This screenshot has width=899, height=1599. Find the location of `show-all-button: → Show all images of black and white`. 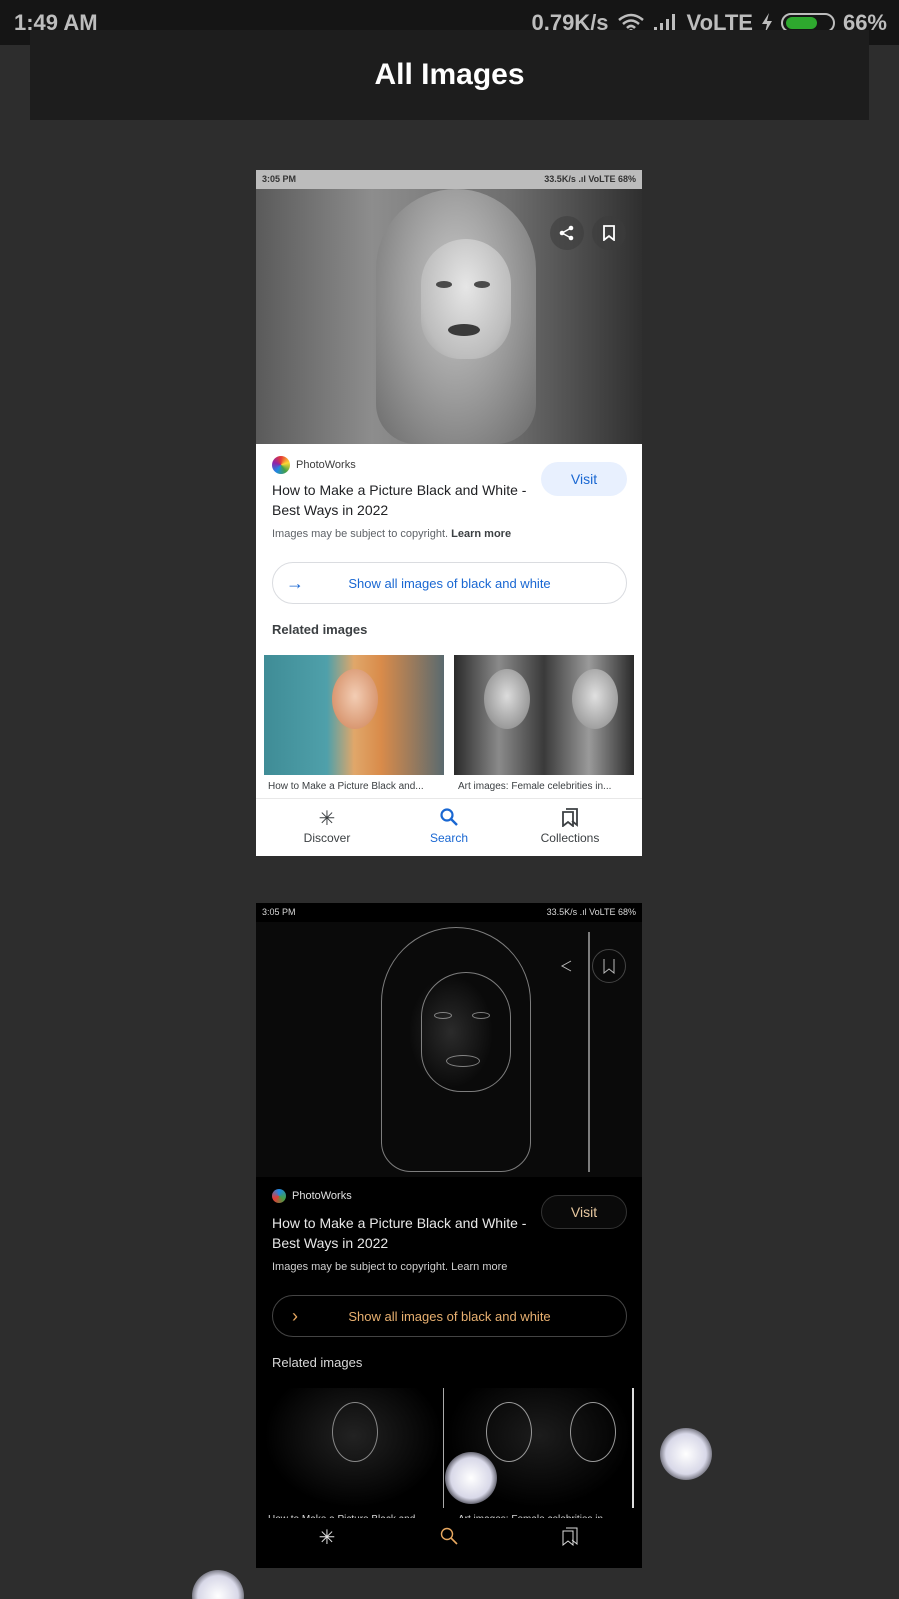

show-all-button: → Show all images of black and white is located at coordinates (449, 583).